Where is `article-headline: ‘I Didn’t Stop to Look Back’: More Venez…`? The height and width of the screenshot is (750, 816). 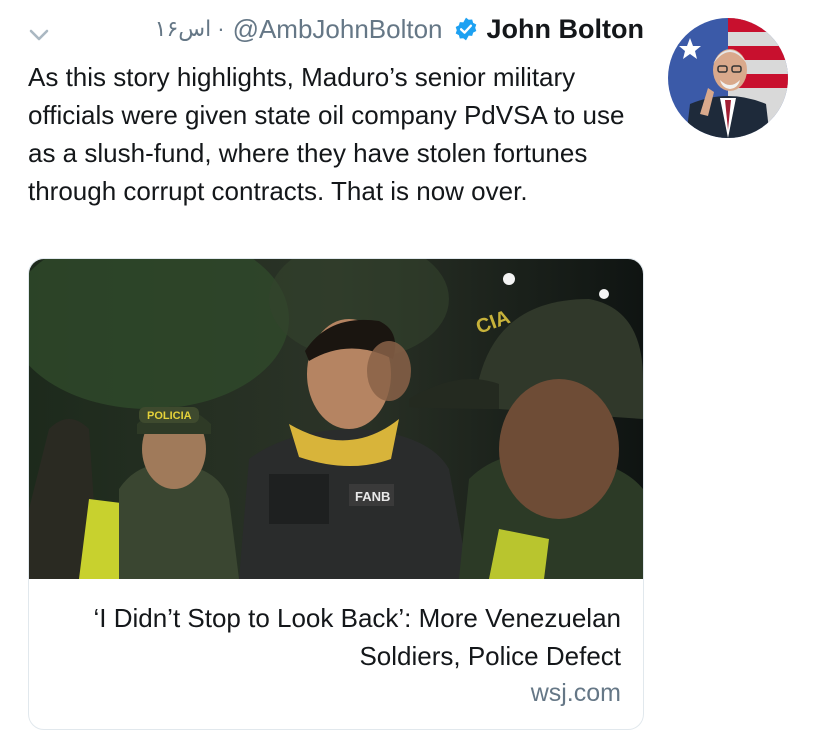
article-headline: ‘I Didn’t Stop to Look Back’: More Venez… is located at coordinates (331, 637).